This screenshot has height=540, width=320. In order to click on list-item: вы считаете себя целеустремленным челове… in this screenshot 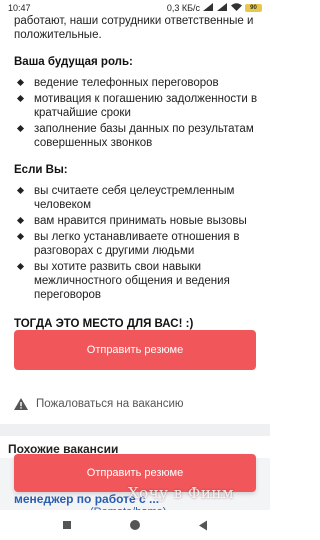, I will do `click(138, 198)`.